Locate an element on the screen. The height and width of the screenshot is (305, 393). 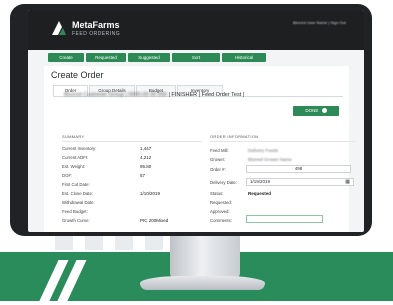
delivery-date-field: 1/19/2019 ▦ is located at coordinates (300, 182).